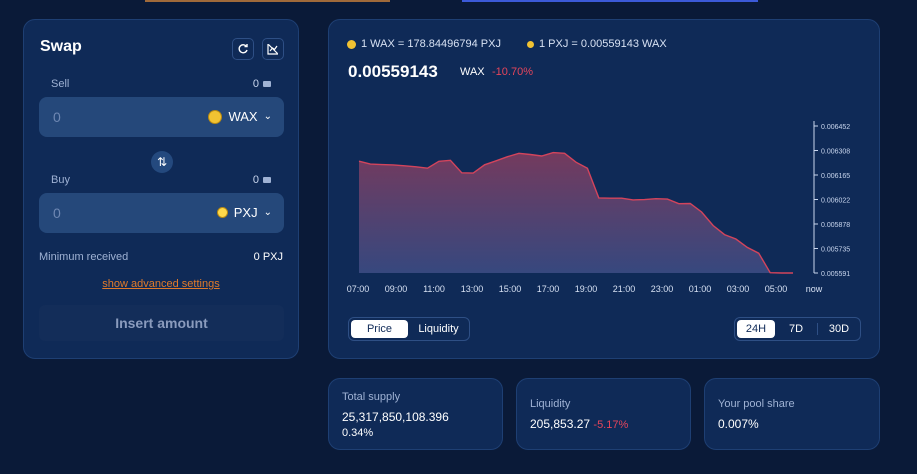  Describe the element at coordinates (603, 414) in the screenshot. I see `liquidity-card: Liquidity 205,853.27 -5.17%` at that location.